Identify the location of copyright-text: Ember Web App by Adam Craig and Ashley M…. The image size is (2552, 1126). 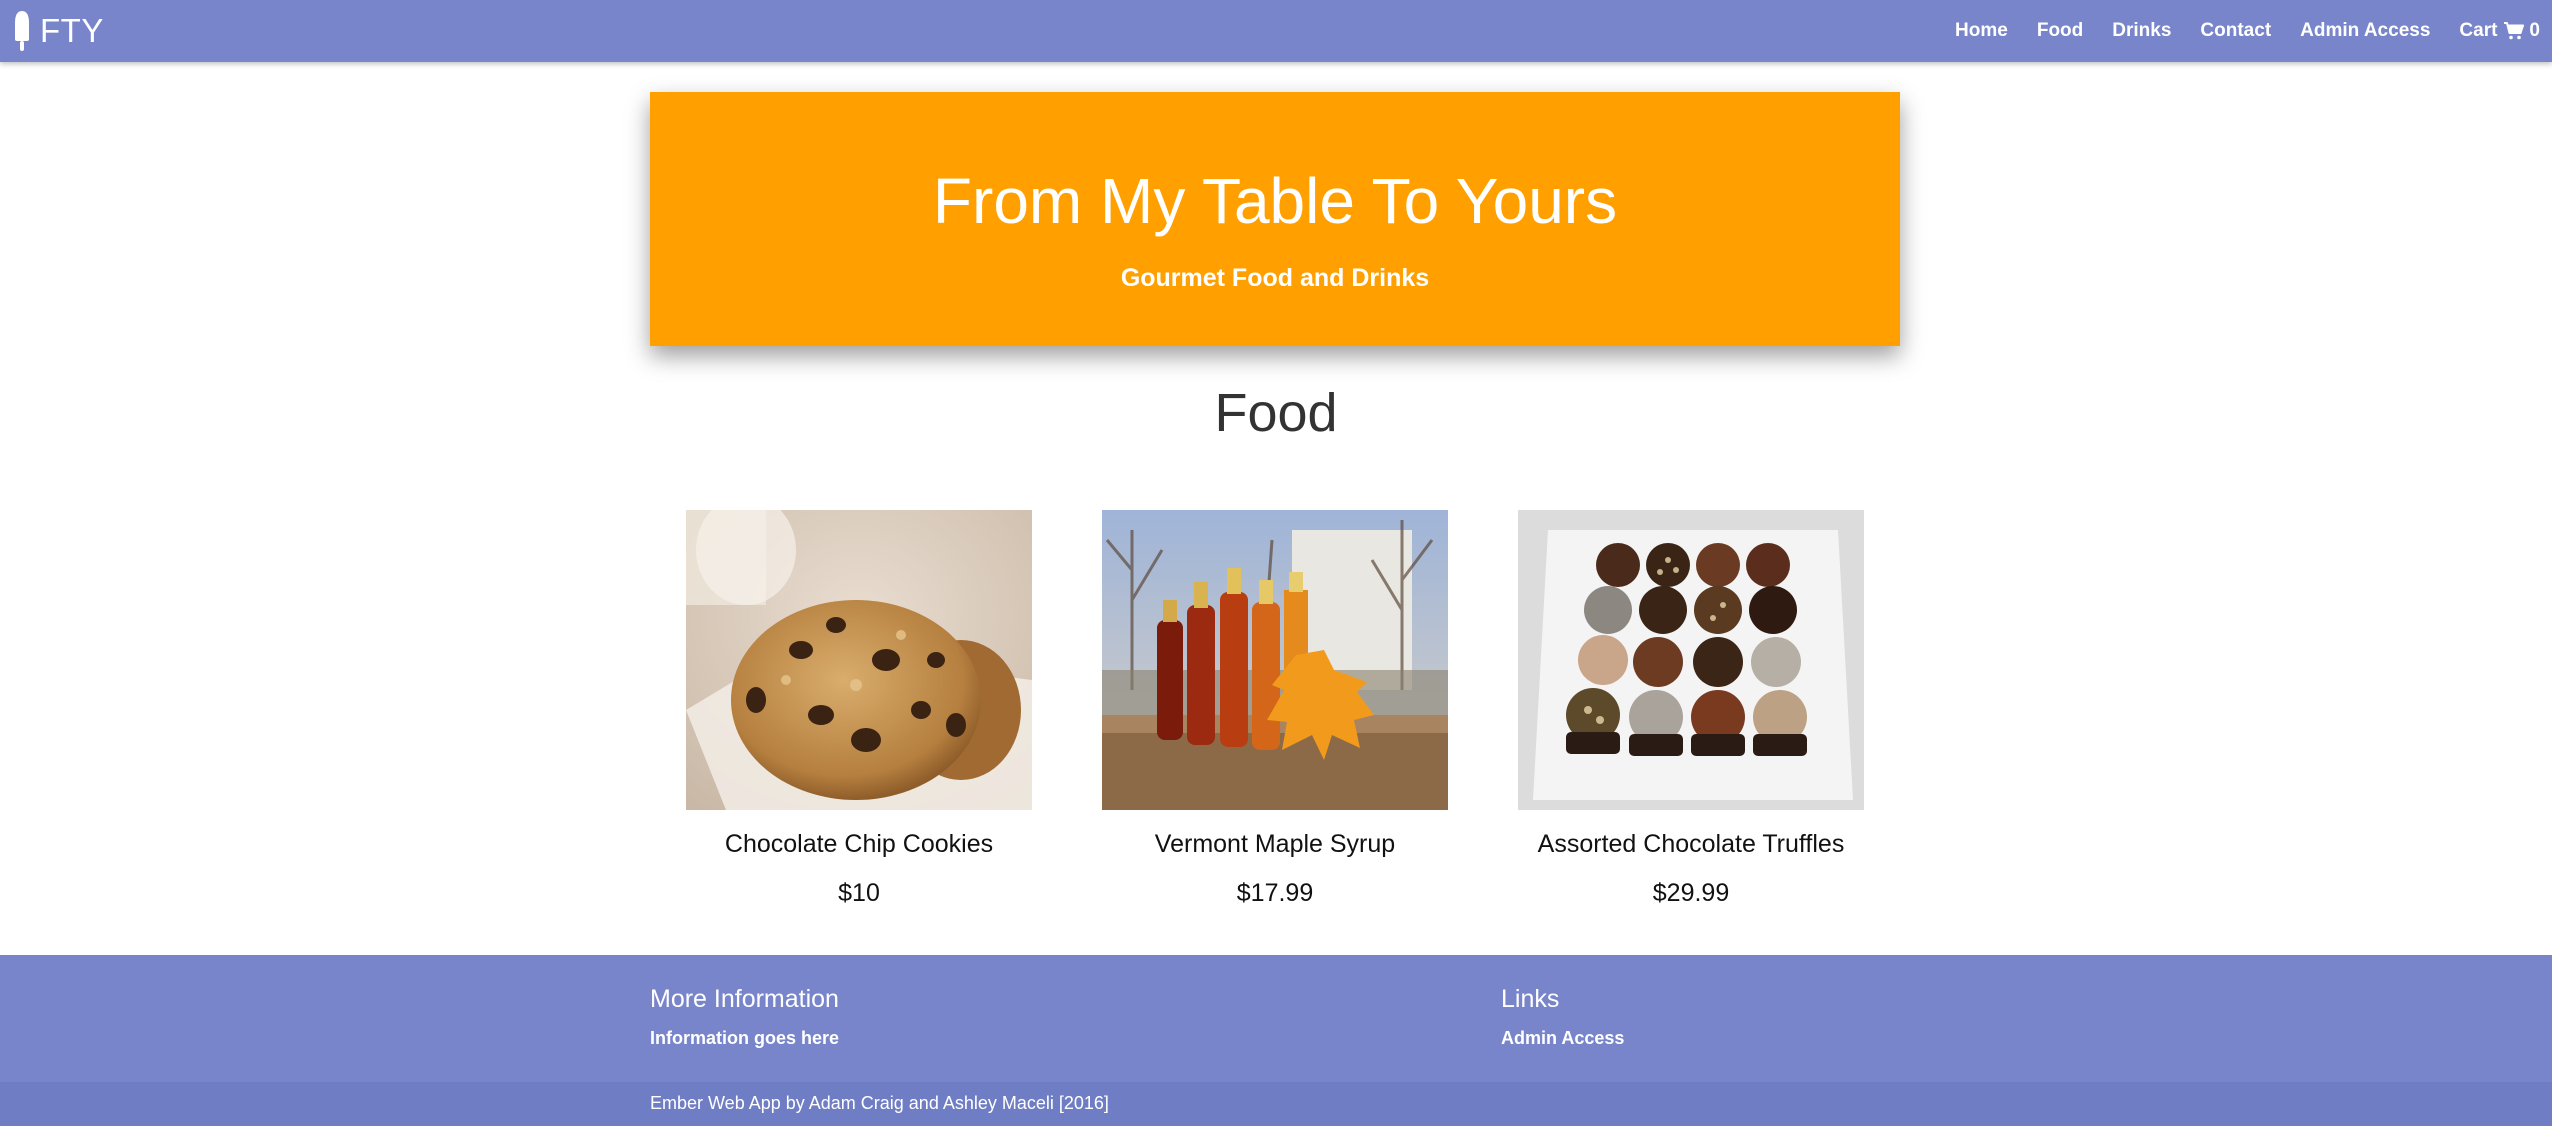
(879, 1103).